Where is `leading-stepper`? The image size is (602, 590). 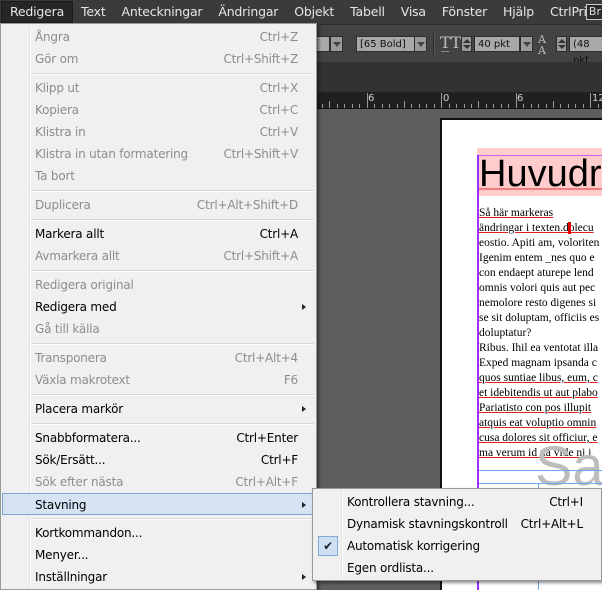
leading-stepper is located at coordinates (561, 44).